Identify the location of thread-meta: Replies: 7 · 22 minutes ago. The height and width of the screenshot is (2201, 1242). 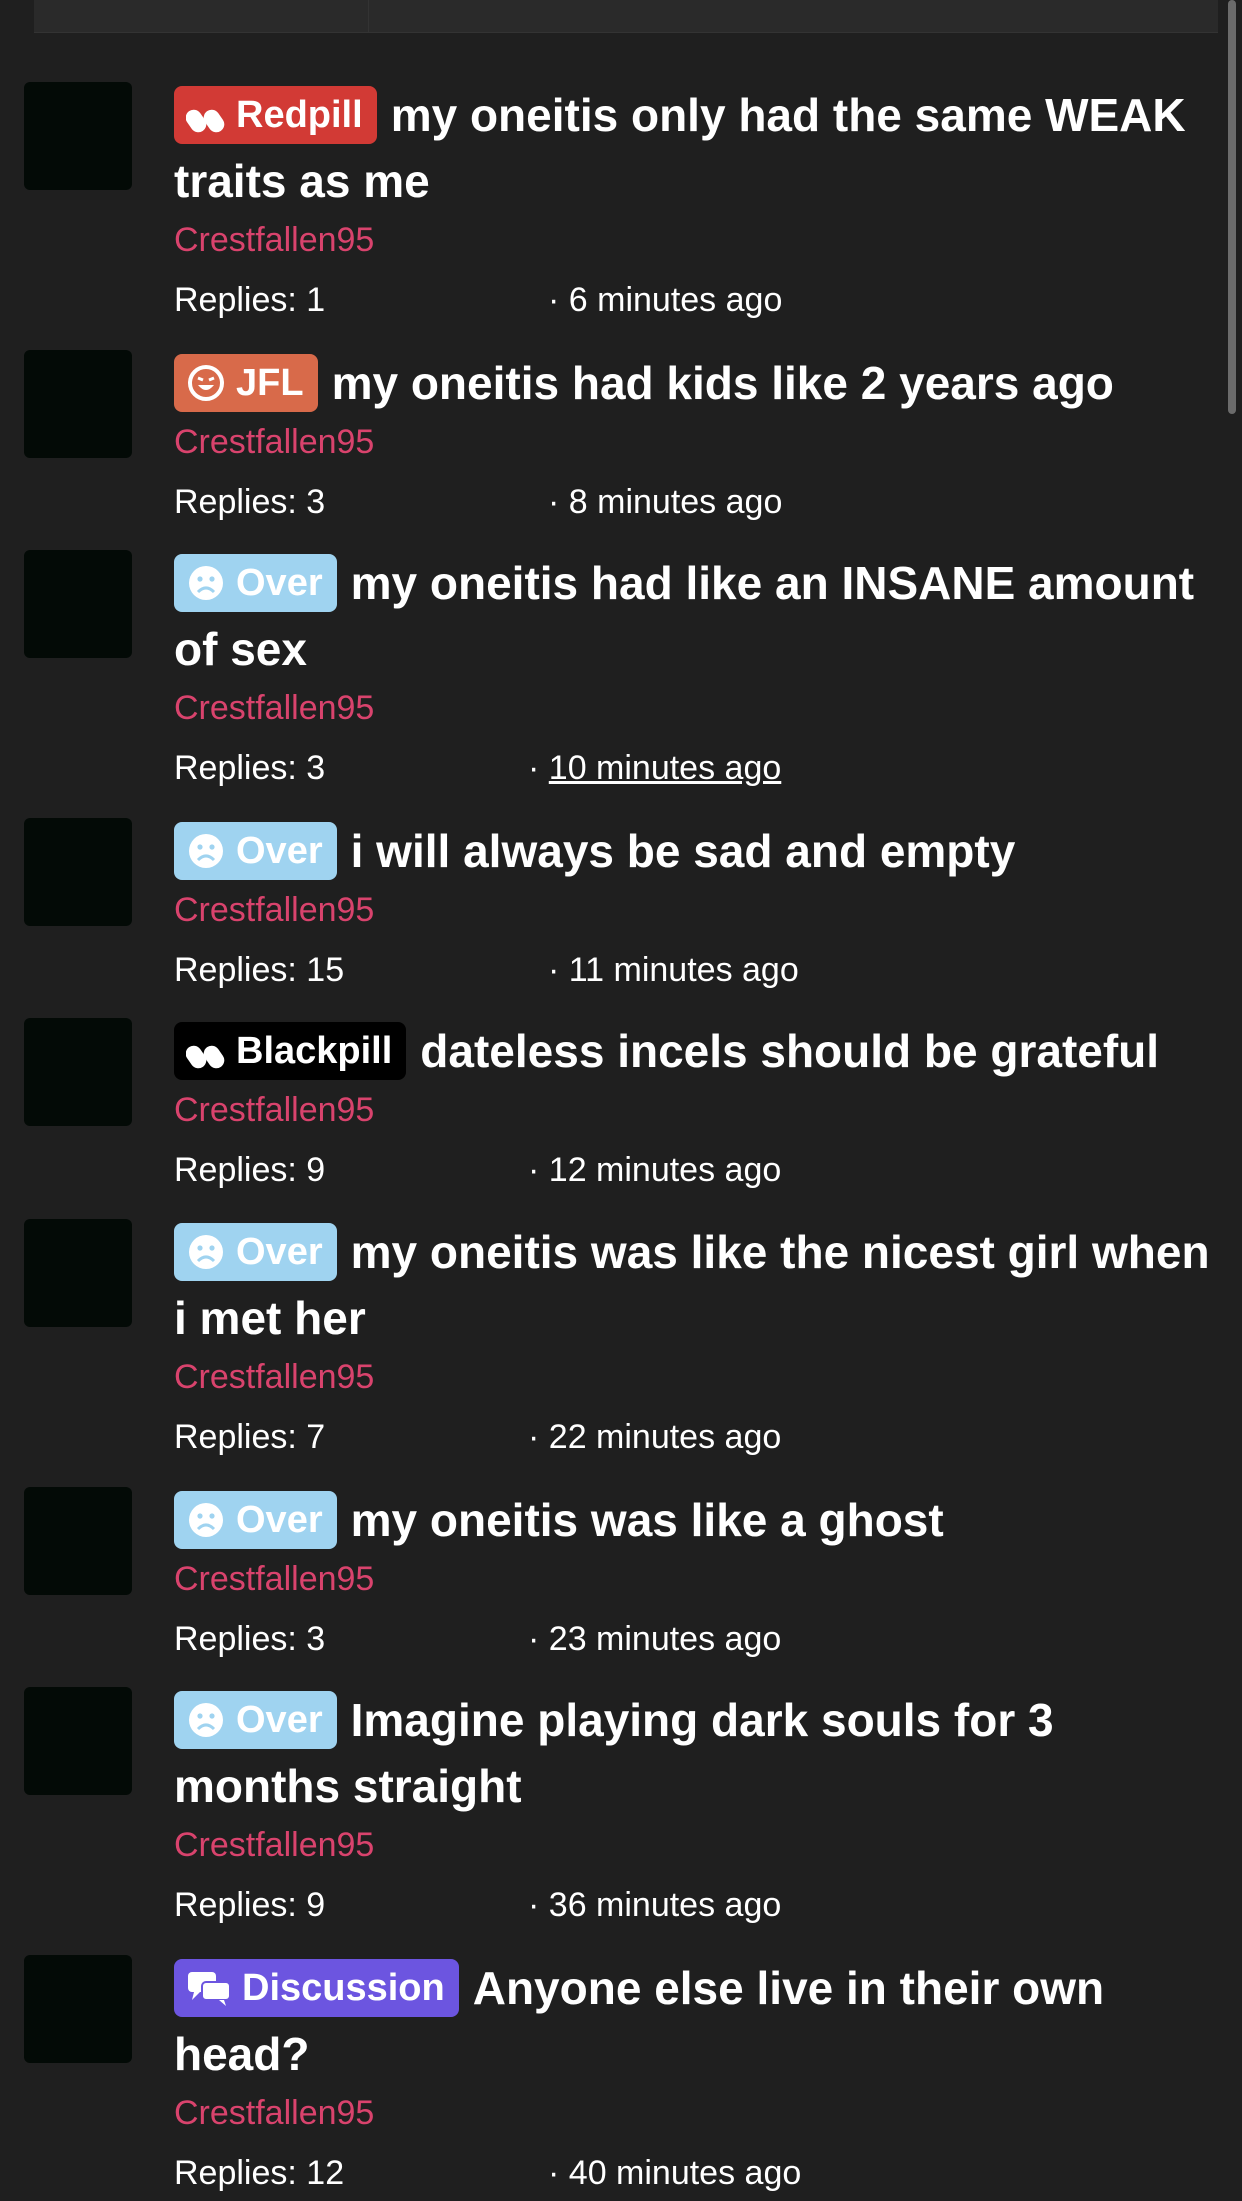
(696, 1437).